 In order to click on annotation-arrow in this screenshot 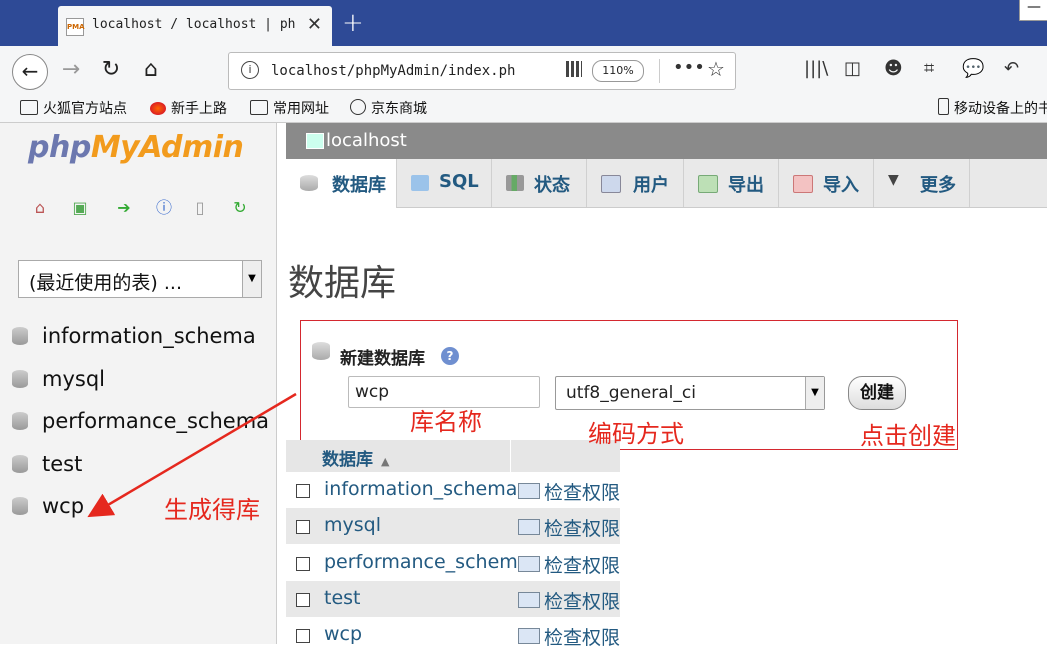, I will do `click(192, 455)`.